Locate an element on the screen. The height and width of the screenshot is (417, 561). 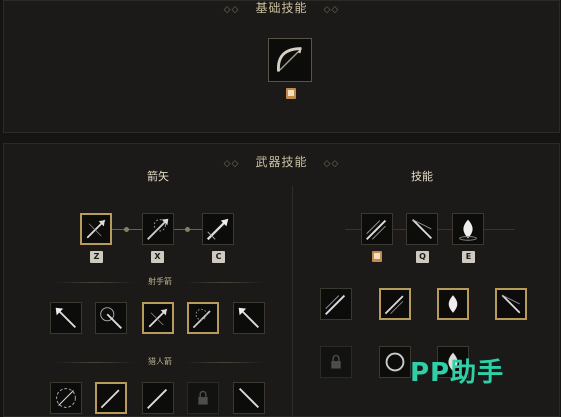
weapon-skills-title-text: 武器技能 is located at coordinates (281, 162).